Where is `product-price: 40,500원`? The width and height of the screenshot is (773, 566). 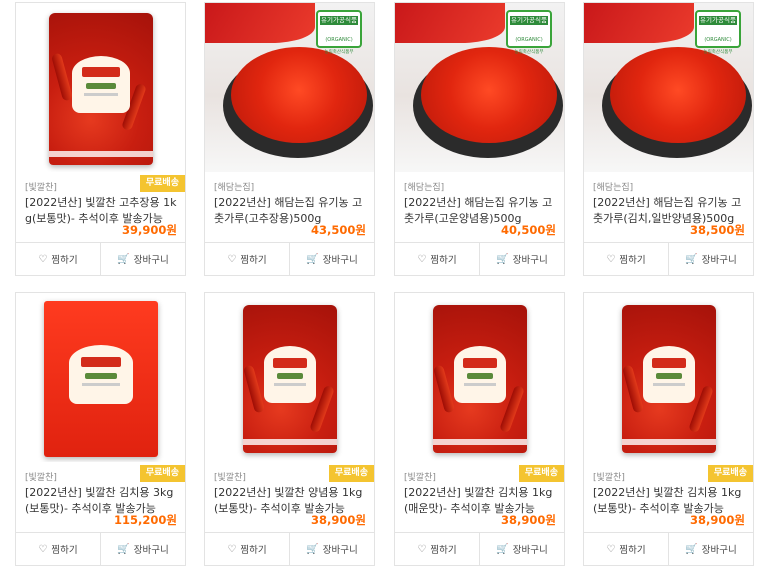
product-price: 40,500원 is located at coordinates (528, 230).